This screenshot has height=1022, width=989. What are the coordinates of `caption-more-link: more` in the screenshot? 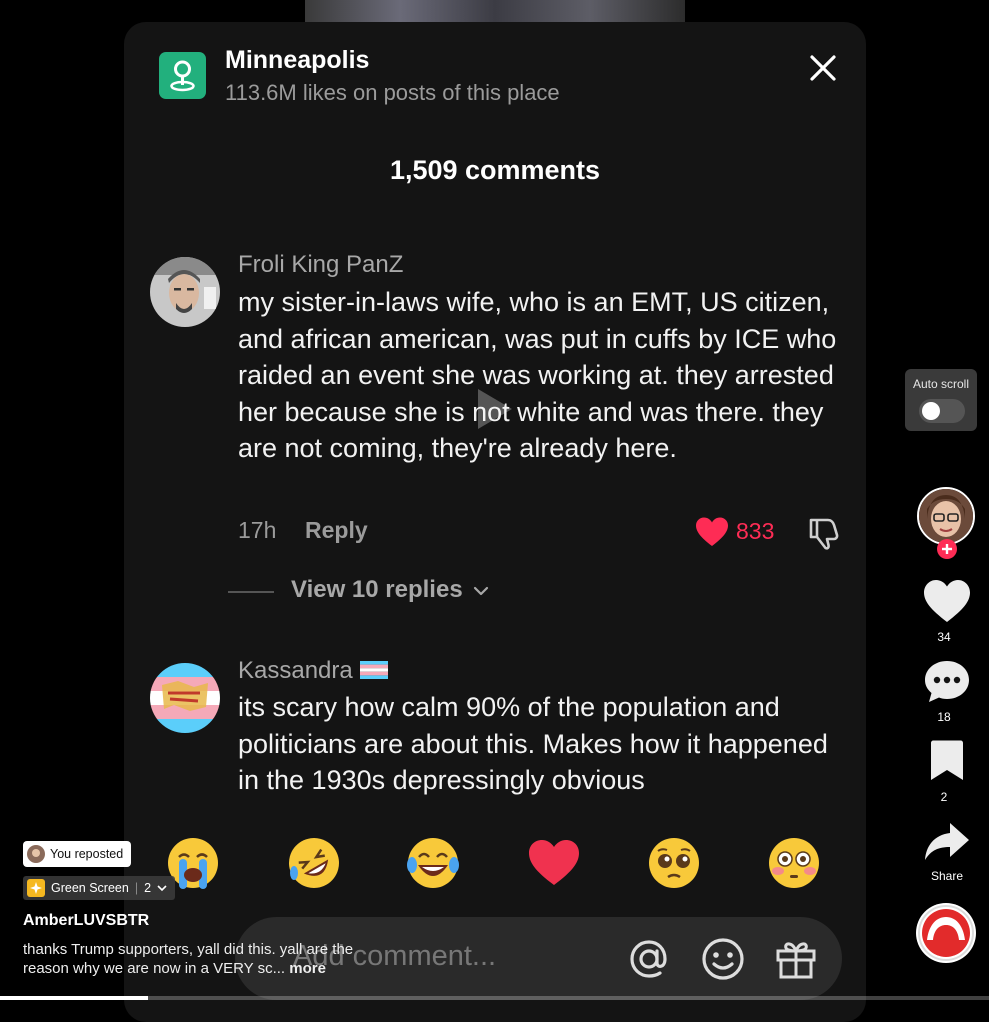 It's located at (307, 968).